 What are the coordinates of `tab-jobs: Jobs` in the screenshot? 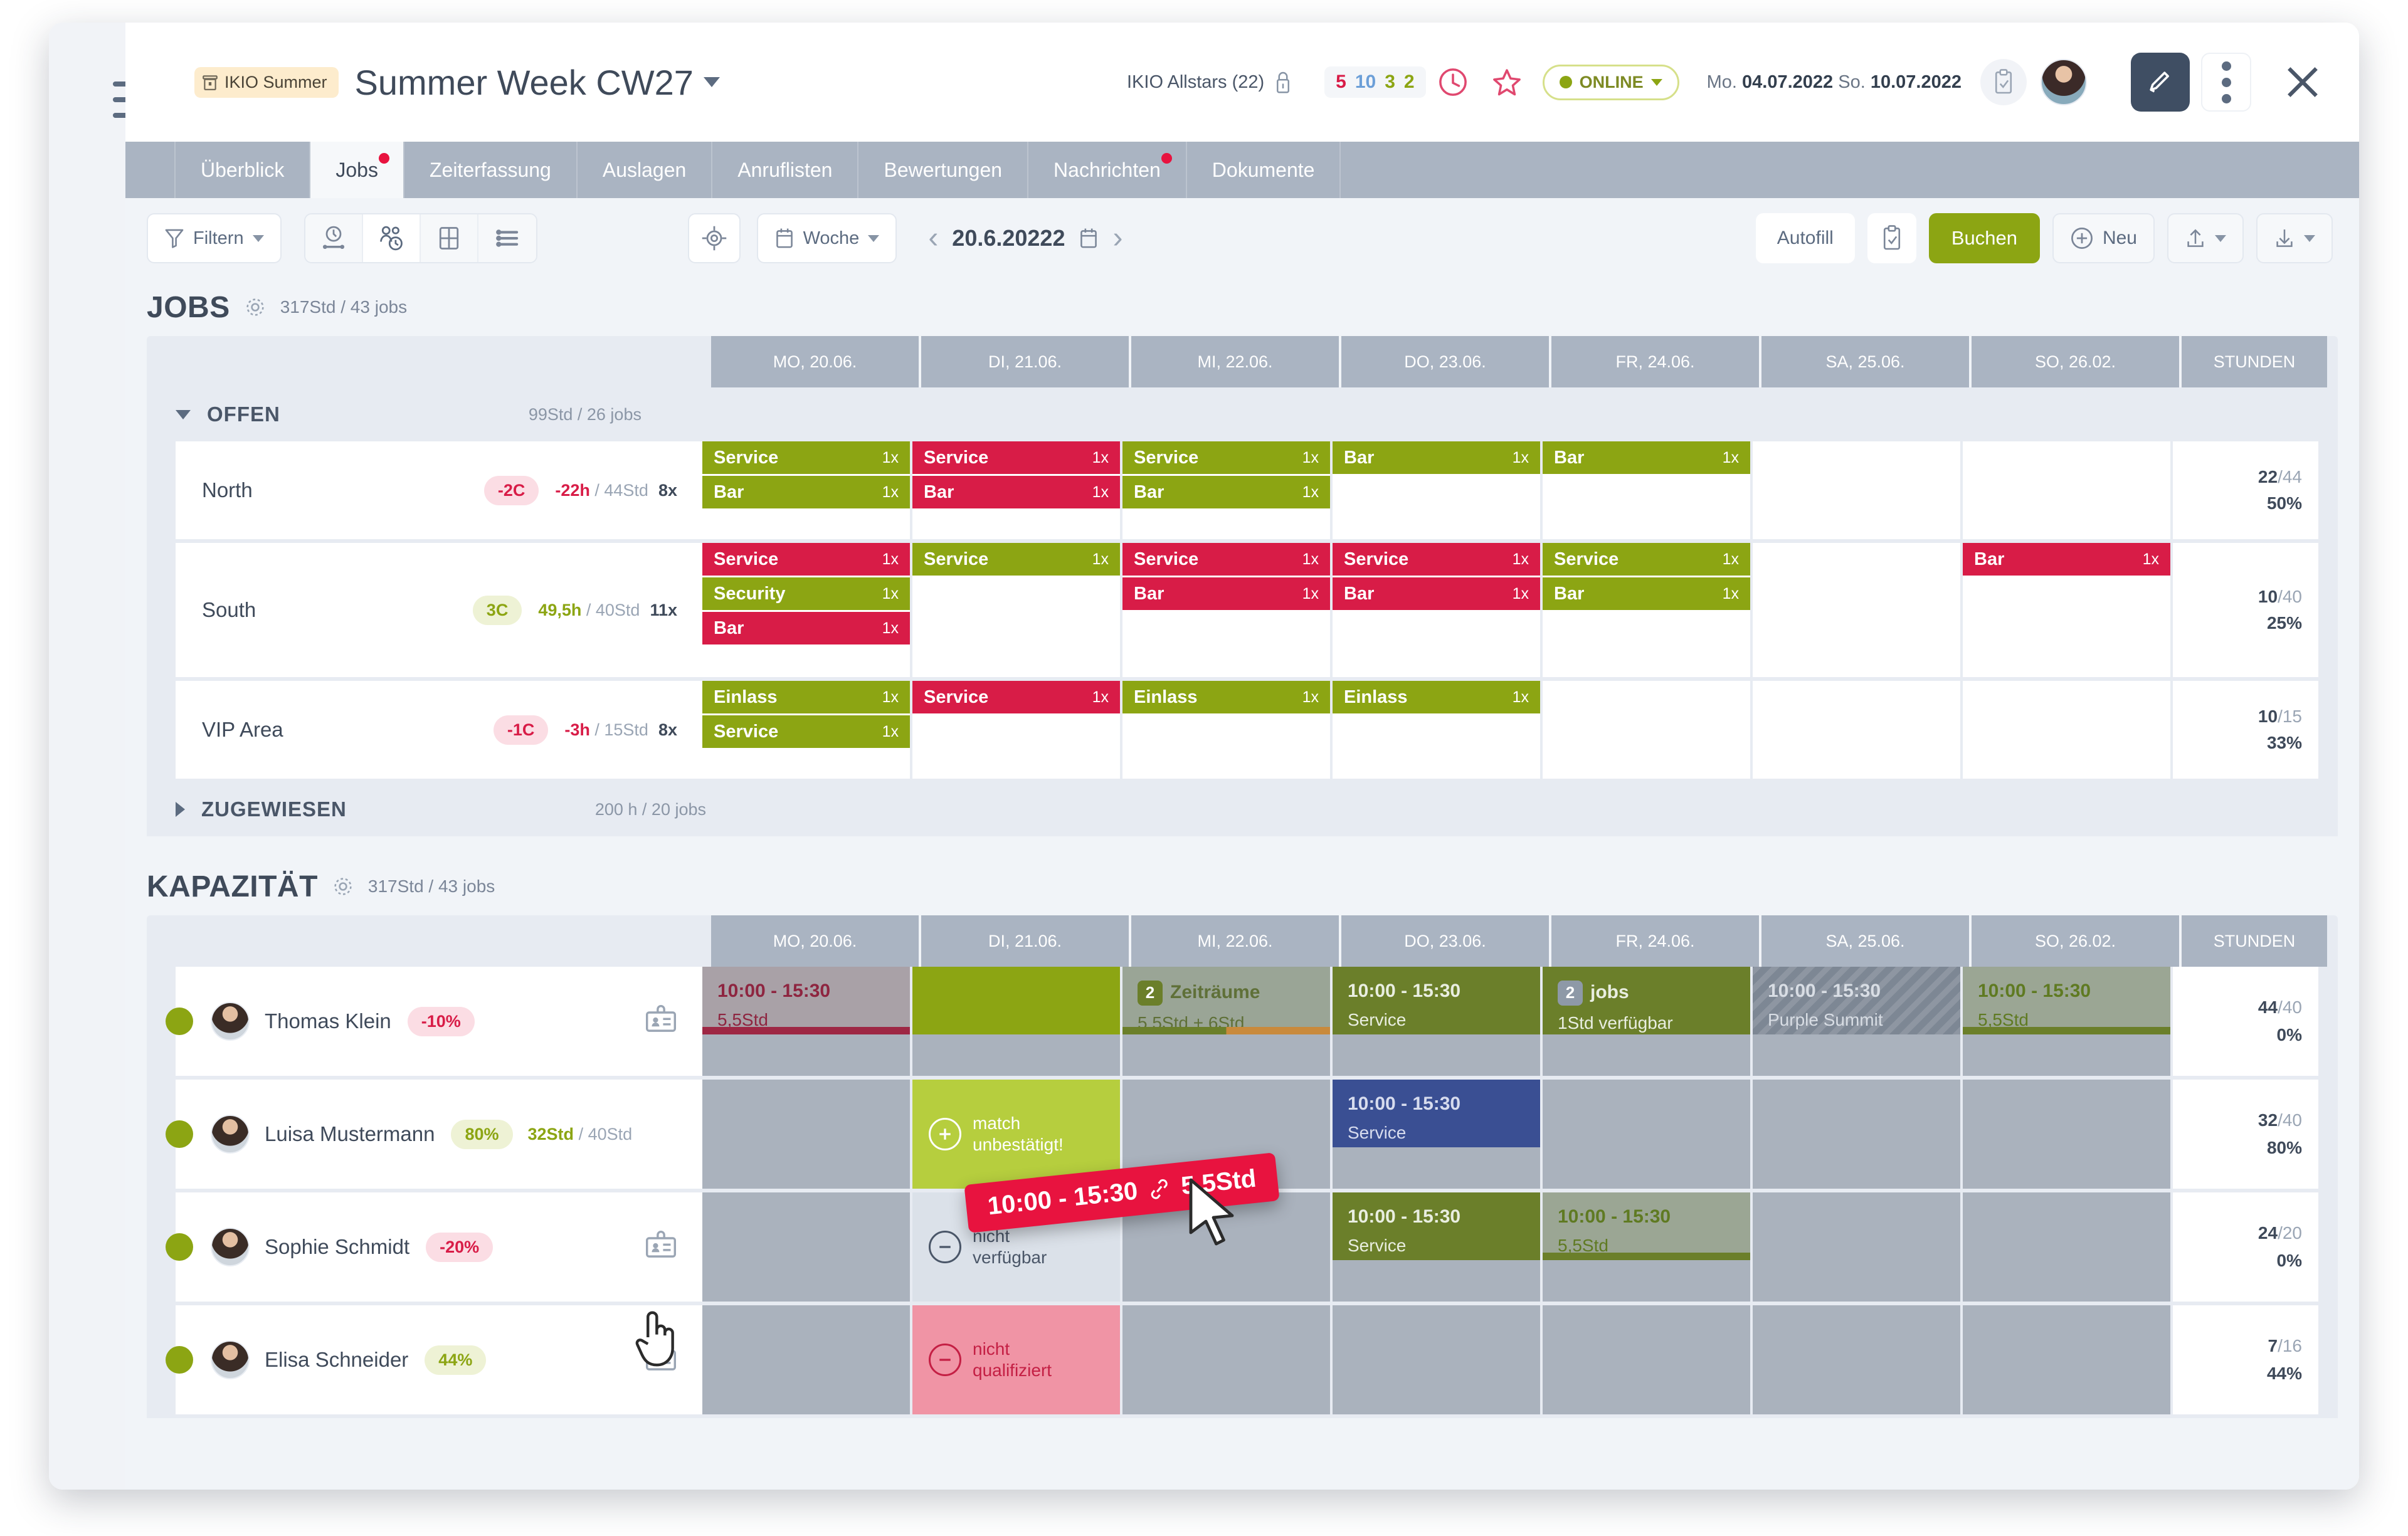 It's located at (357, 170).